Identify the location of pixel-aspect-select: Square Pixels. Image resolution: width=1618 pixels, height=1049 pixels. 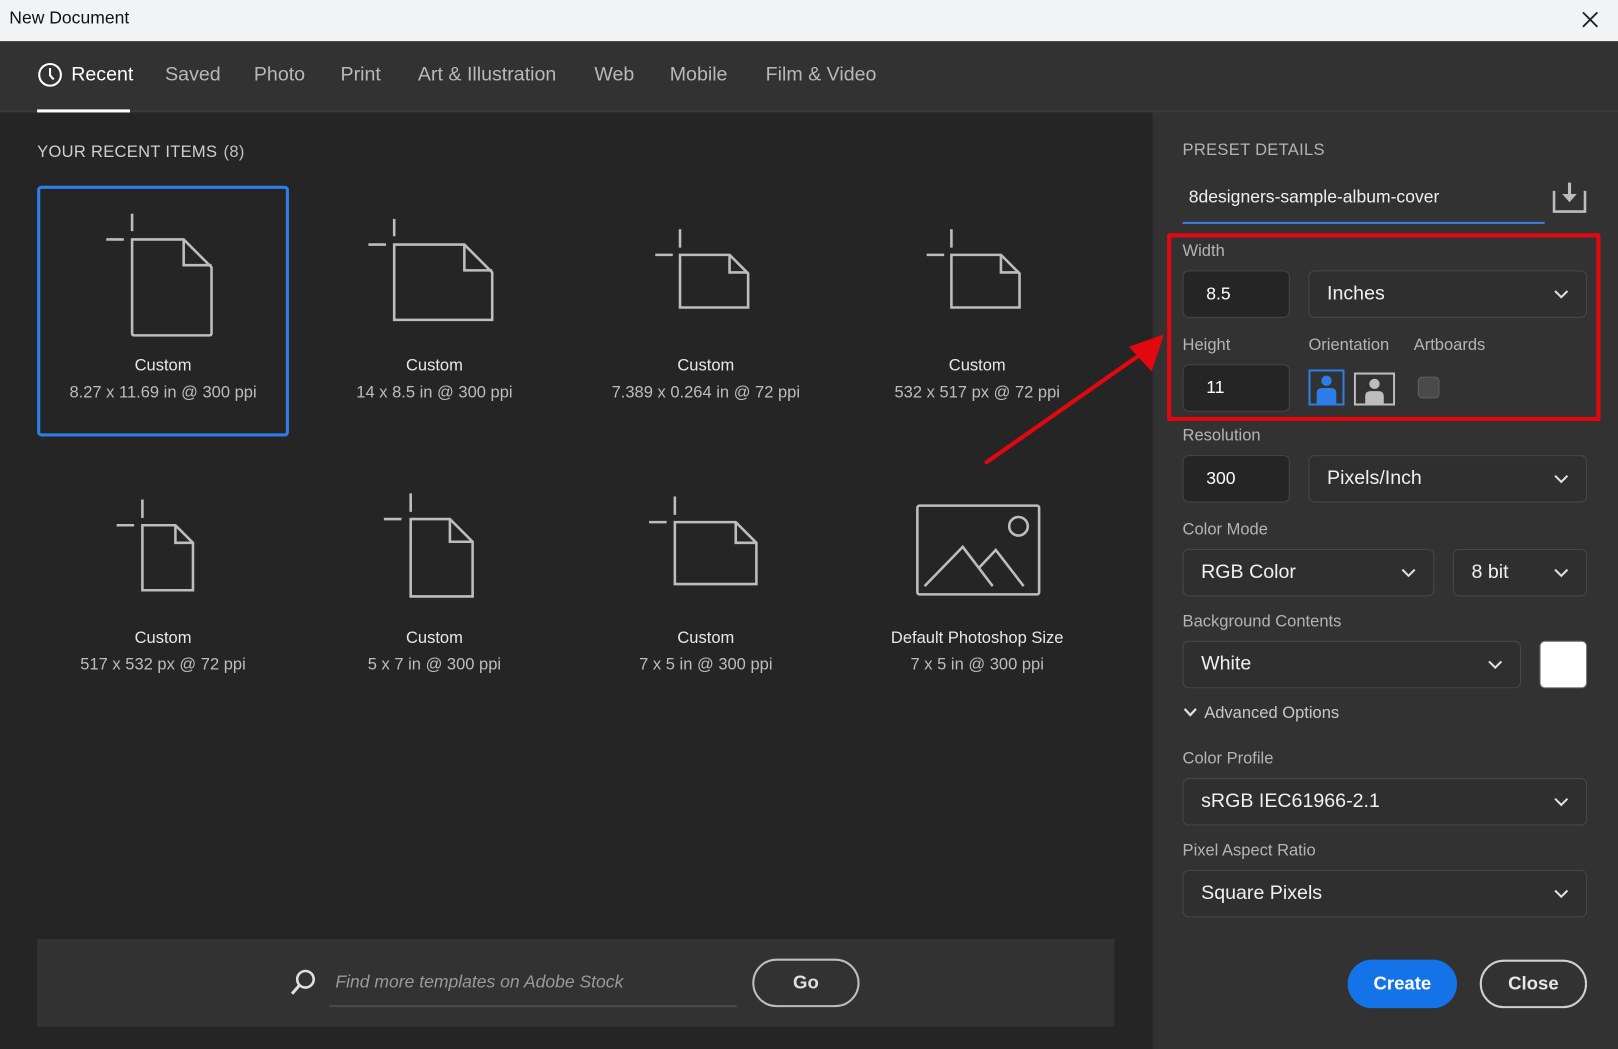
(1385, 893).